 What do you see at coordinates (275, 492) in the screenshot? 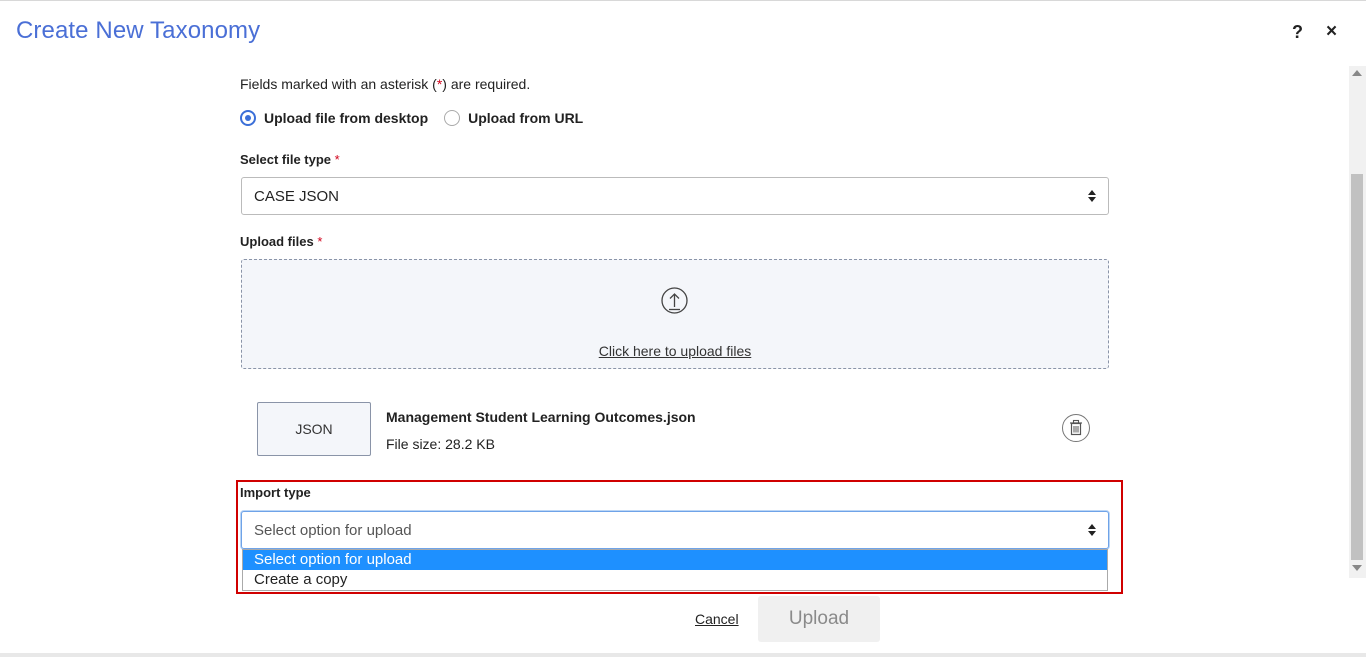
I see `import-type-label: Import type` at bounding box center [275, 492].